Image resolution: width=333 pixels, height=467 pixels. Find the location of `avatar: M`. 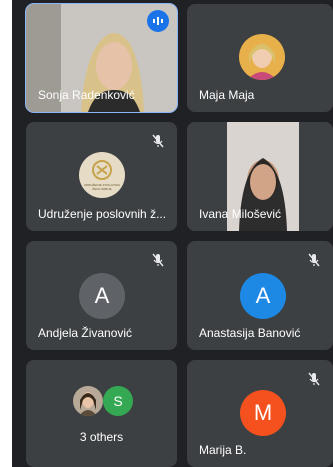

avatar: M is located at coordinates (263, 413).